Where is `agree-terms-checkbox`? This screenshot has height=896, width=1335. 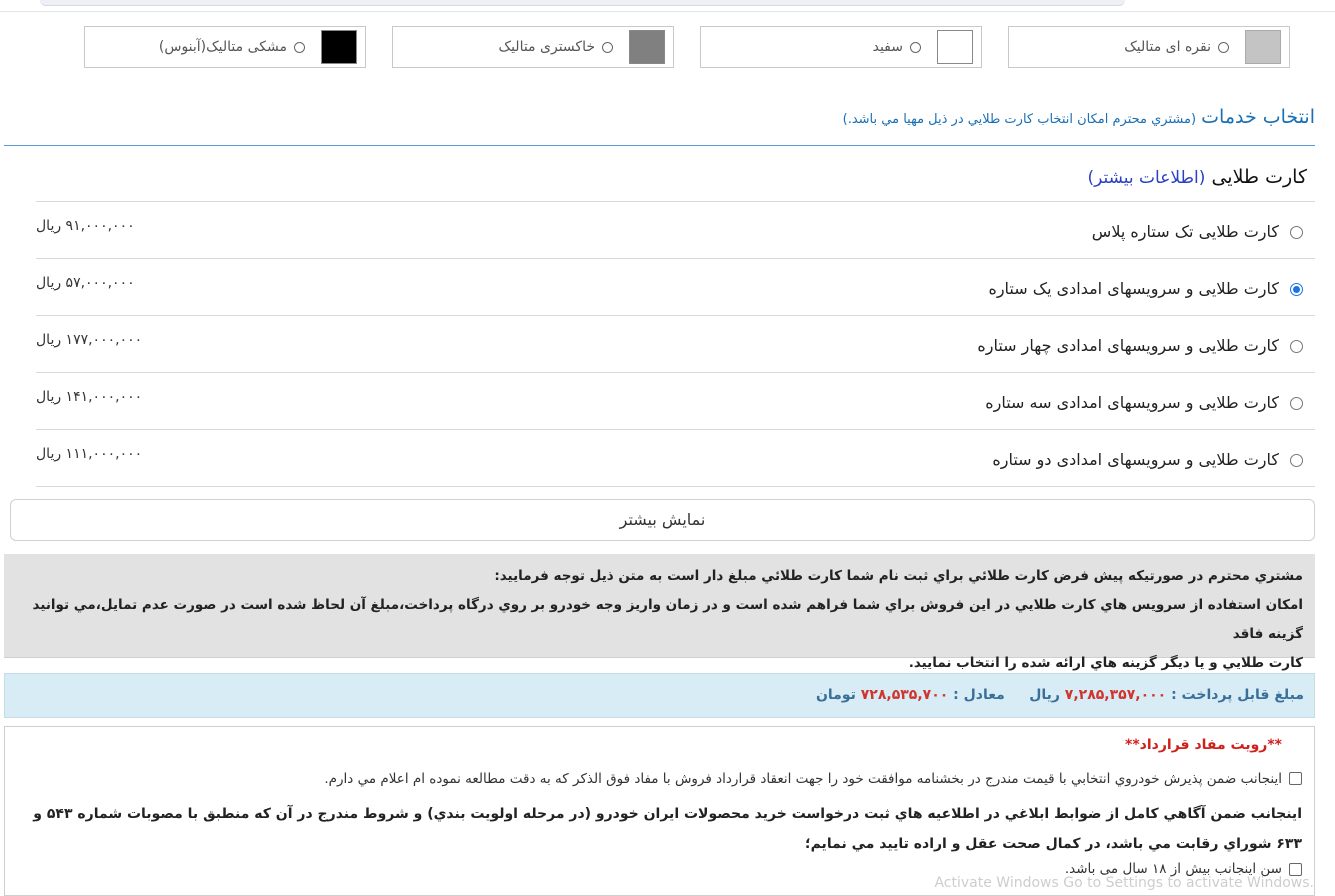
agree-terms-checkbox is located at coordinates (1295, 778).